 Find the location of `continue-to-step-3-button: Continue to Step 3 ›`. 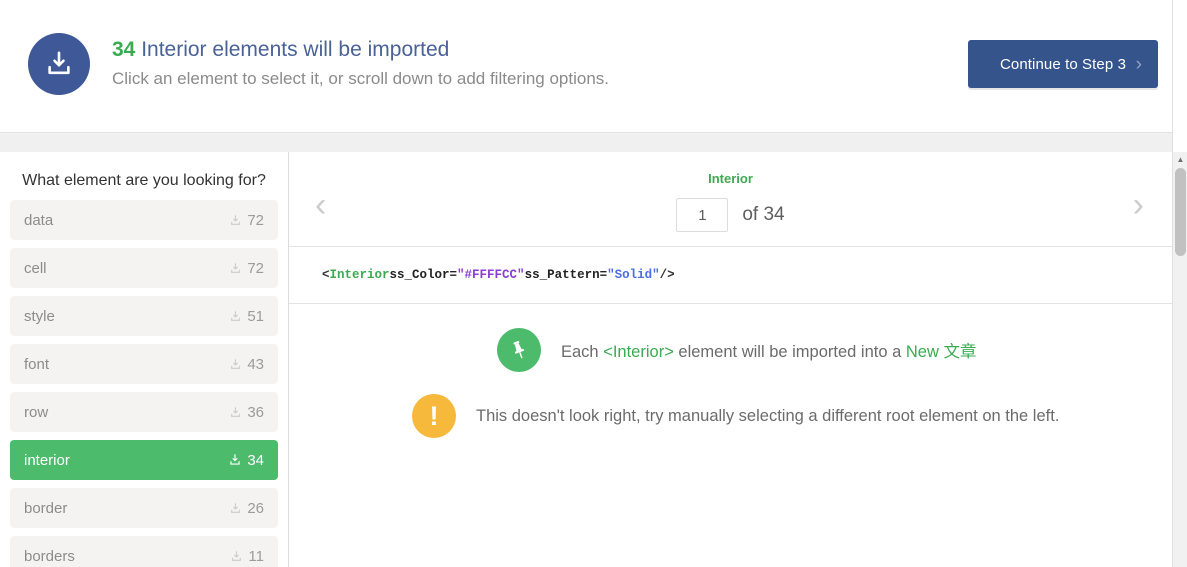

continue-to-step-3-button: Continue to Step 3 › is located at coordinates (1063, 64).